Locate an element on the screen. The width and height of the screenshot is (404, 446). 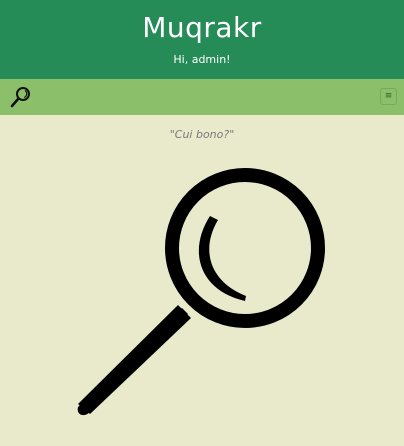
search-button is located at coordinates (21, 98).